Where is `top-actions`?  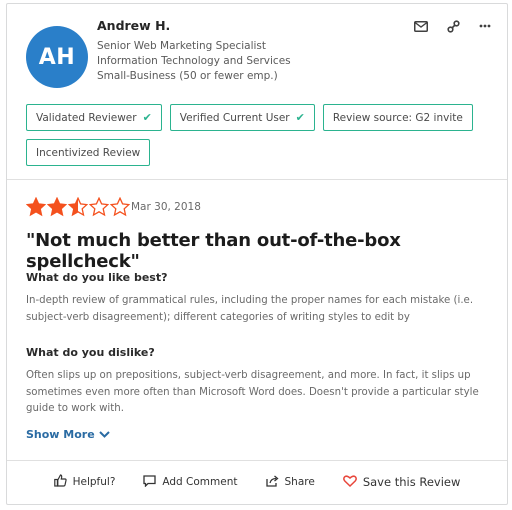 top-actions is located at coordinates (453, 26).